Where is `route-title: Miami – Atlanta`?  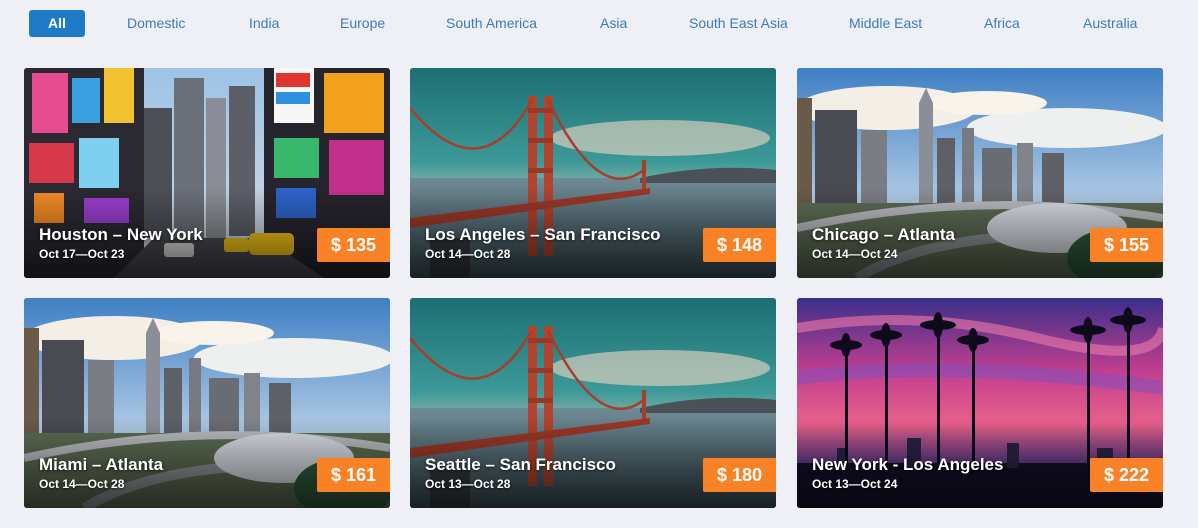 route-title: Miami – Atlanta is located at coordinates (101, 464).